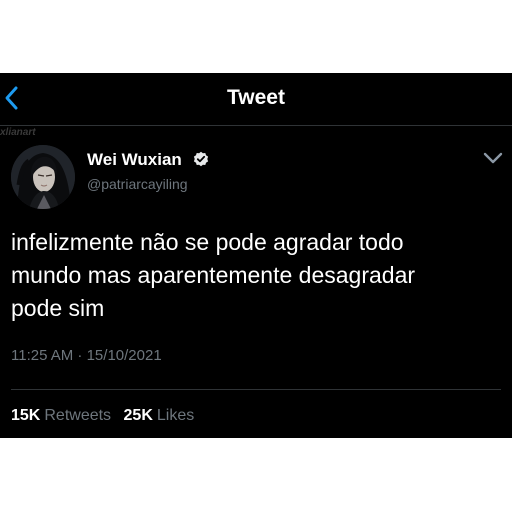 Image resolution: width=512 pixels, height=512 pixels. I want to click on avatar, so click(43, 177).